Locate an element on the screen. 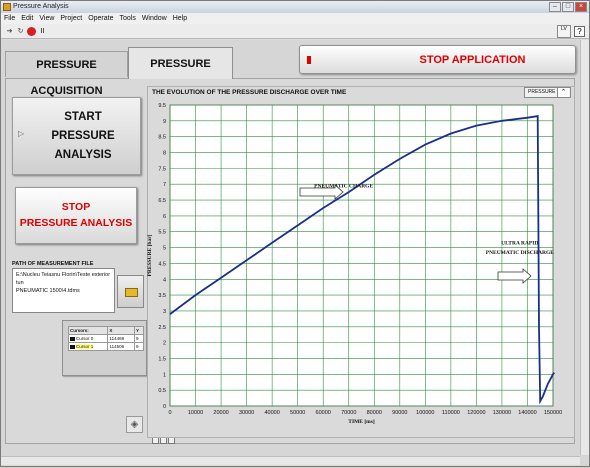 The height and width of the screenshot is (468, 590). x-tick-label: 50000 is located at coordinates (297, 413).